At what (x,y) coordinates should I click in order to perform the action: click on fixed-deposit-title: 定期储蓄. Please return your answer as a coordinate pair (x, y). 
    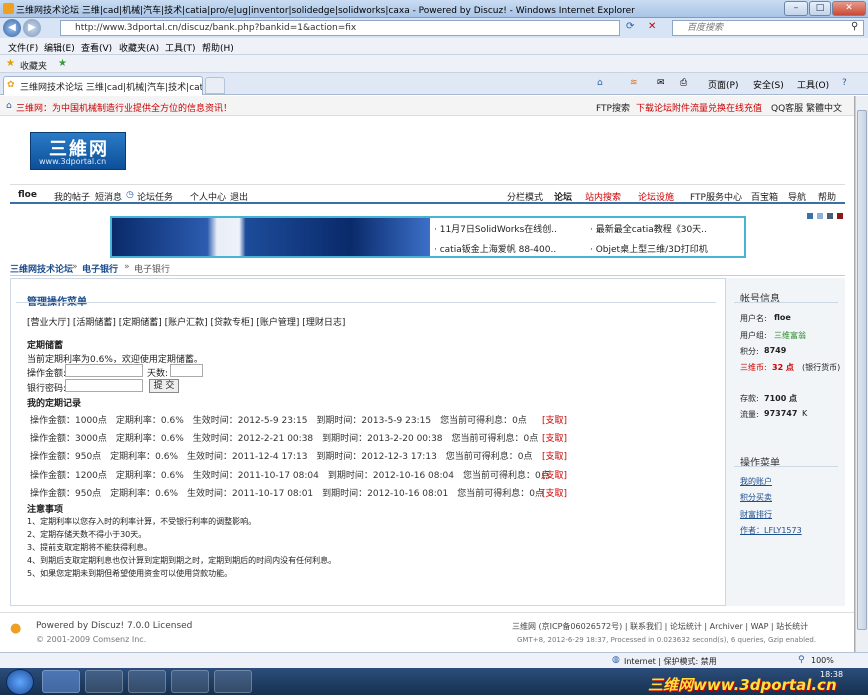
    Looking at the image, I should click on (45, 346).